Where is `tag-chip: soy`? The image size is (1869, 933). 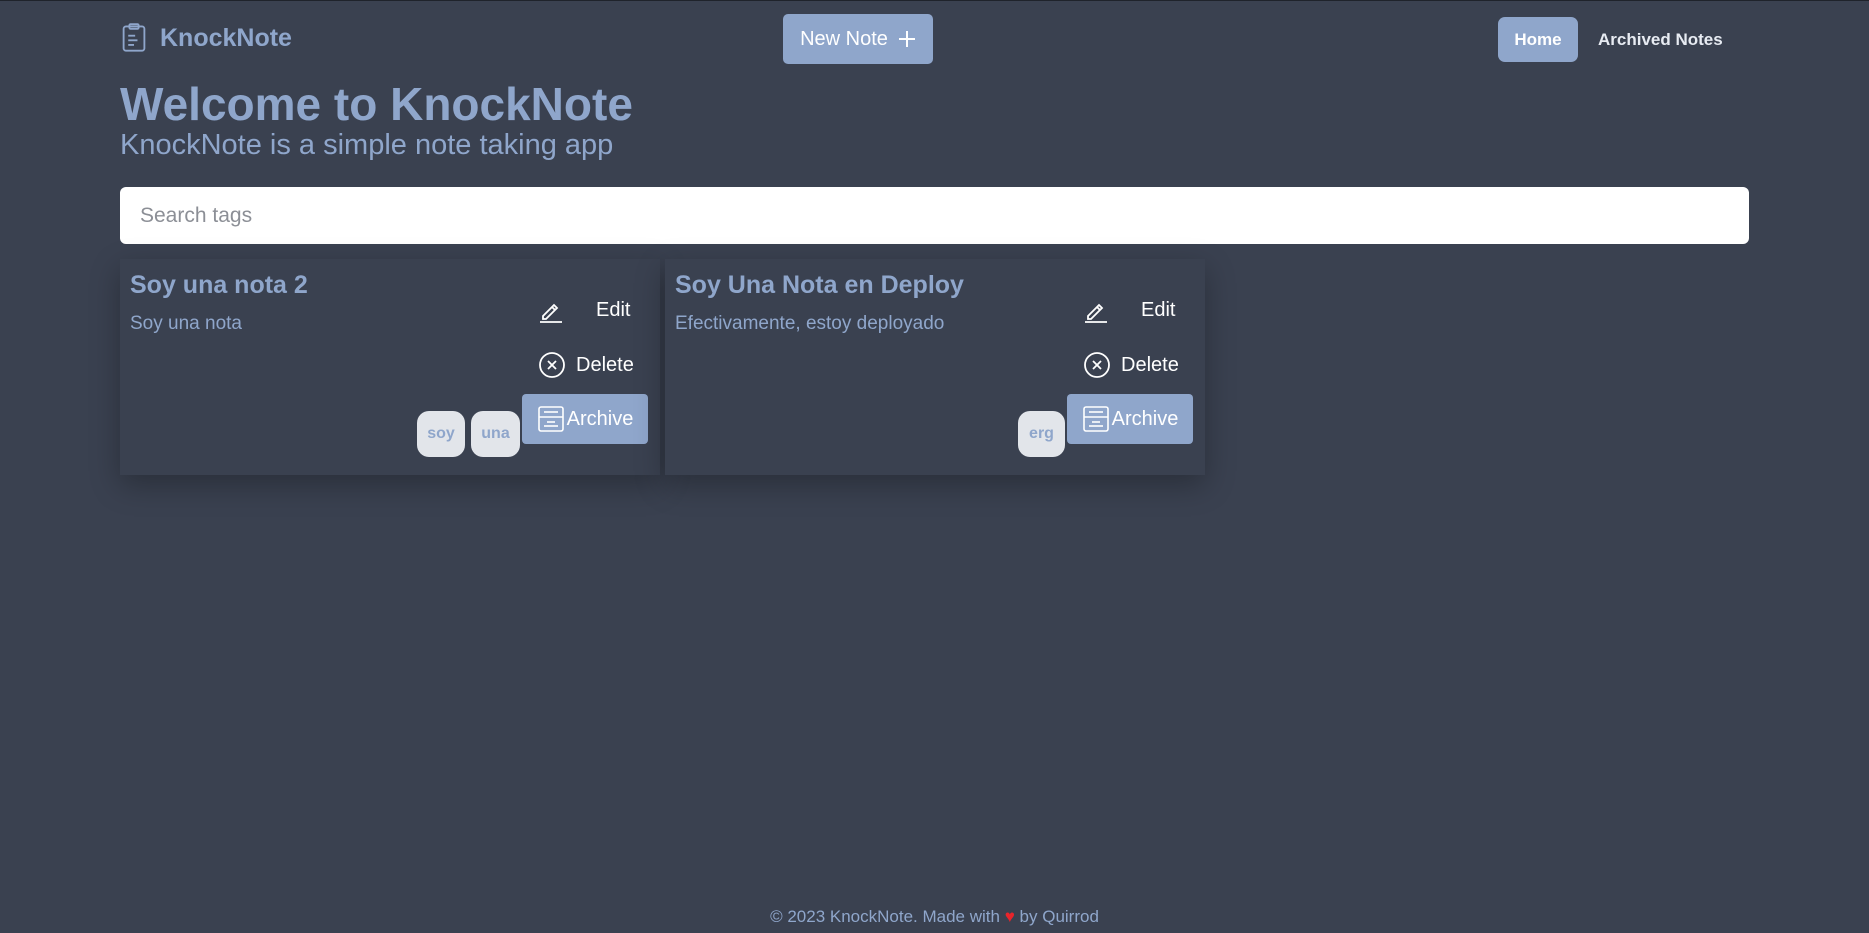 tag-chip: soy is located at coordinates (441, 434).